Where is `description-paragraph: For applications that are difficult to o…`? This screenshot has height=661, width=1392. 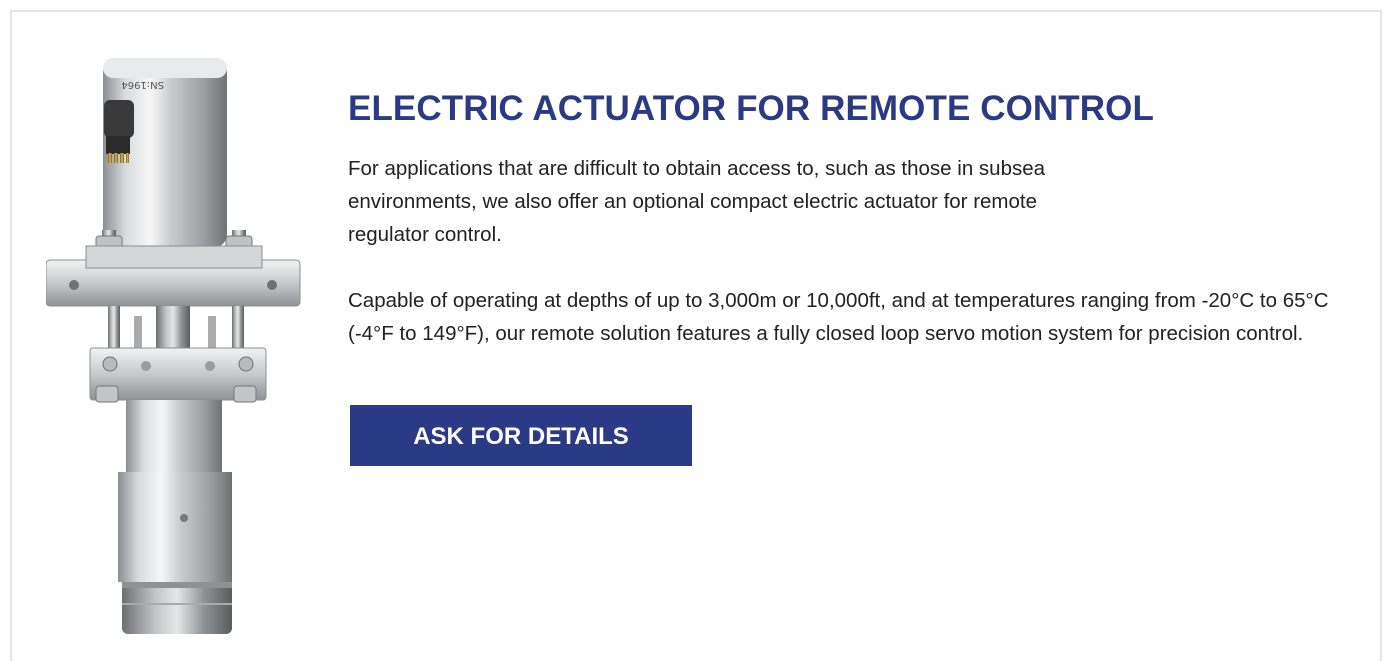
description-paragraph: For applications that are difficult to o… is located at coordinates (697, 201).